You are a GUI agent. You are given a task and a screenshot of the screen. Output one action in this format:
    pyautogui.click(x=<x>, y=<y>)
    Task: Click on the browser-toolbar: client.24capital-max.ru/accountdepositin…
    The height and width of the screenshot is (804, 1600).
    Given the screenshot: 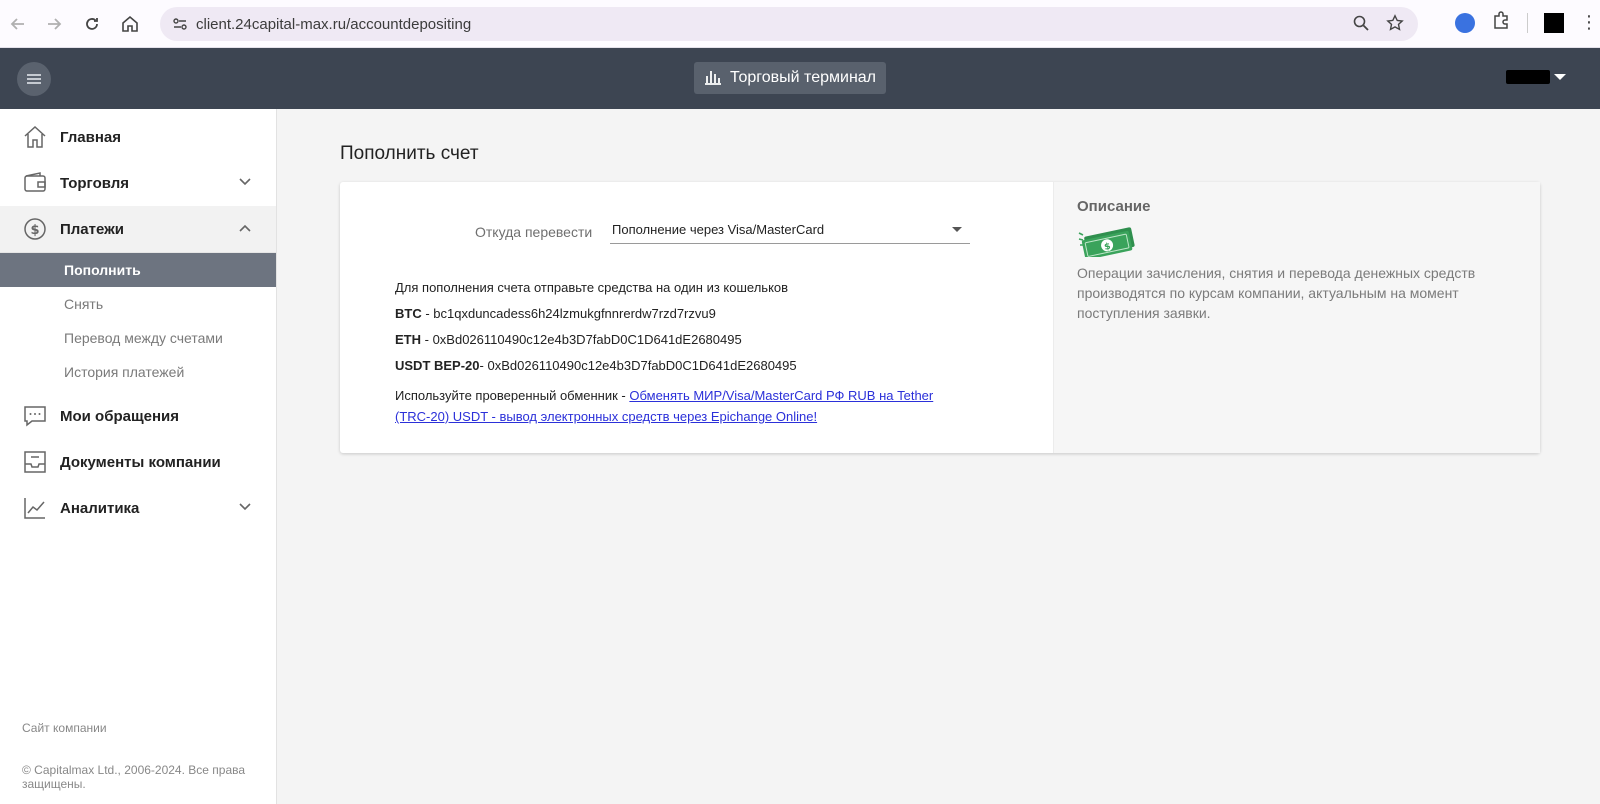 What is the action you would take?
    pyautogui.click(x=800, y=24)
    